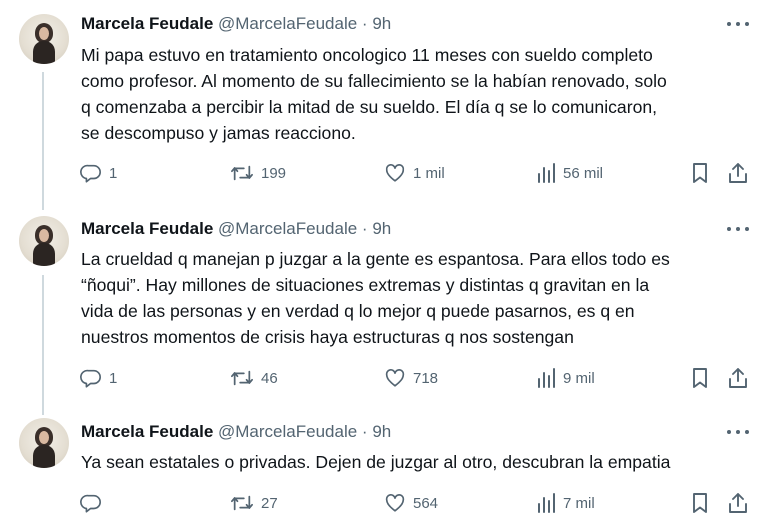 This screenshot has width=770, height=527. I want to click on tweet-actions: 1 199 1 mil 56 mil, so click(385, 173).